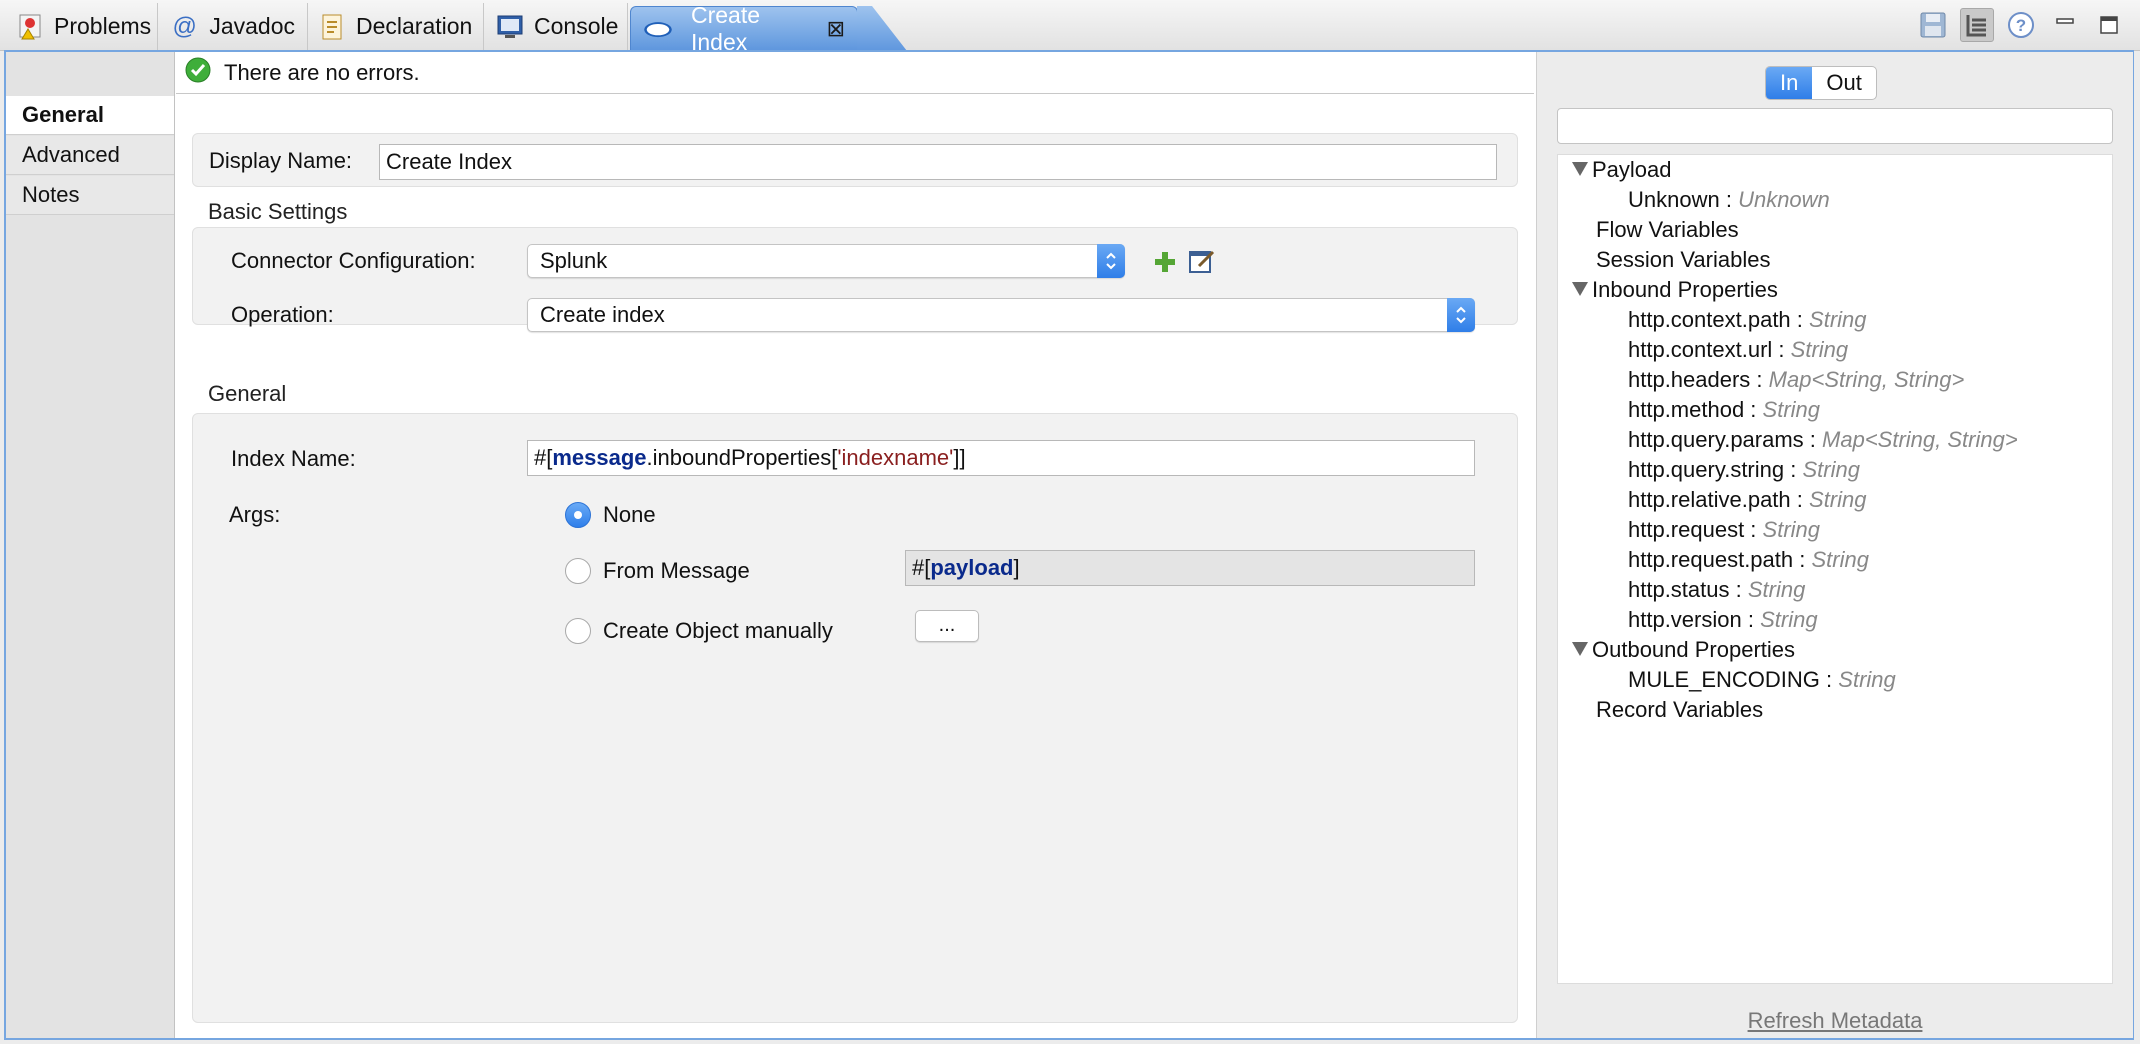 This screenshot has width=2140, height=1044. I want to click on add-config-icon, so click(1165, 265).